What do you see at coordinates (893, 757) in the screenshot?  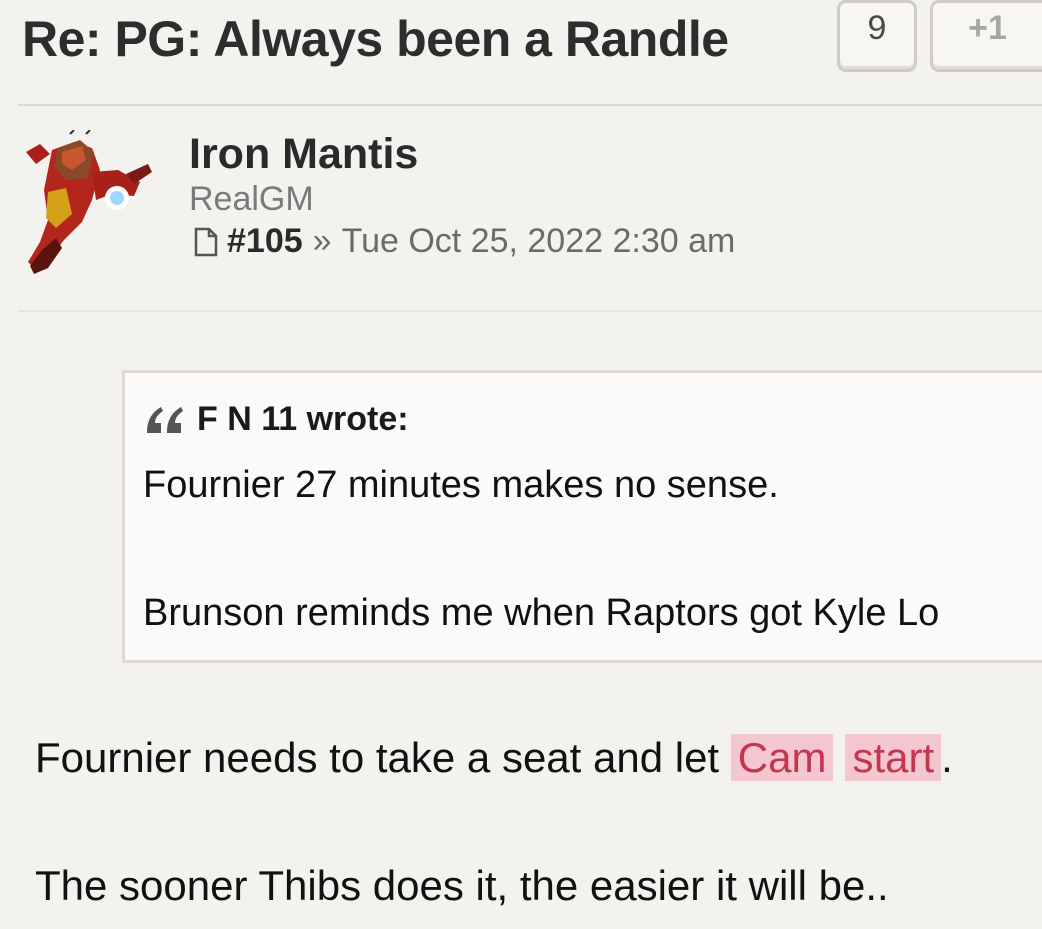 I see `highlight-word: start` at bounding box center [893, 757].